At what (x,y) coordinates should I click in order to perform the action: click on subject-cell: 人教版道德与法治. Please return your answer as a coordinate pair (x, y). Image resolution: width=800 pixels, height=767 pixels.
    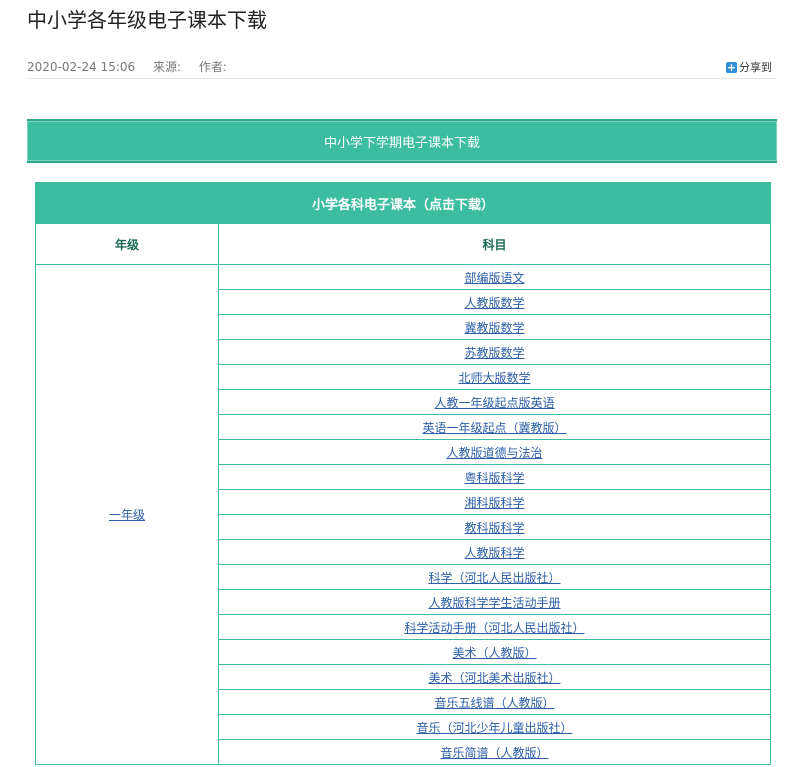
    Looking at the image, I should click on (494, 452).